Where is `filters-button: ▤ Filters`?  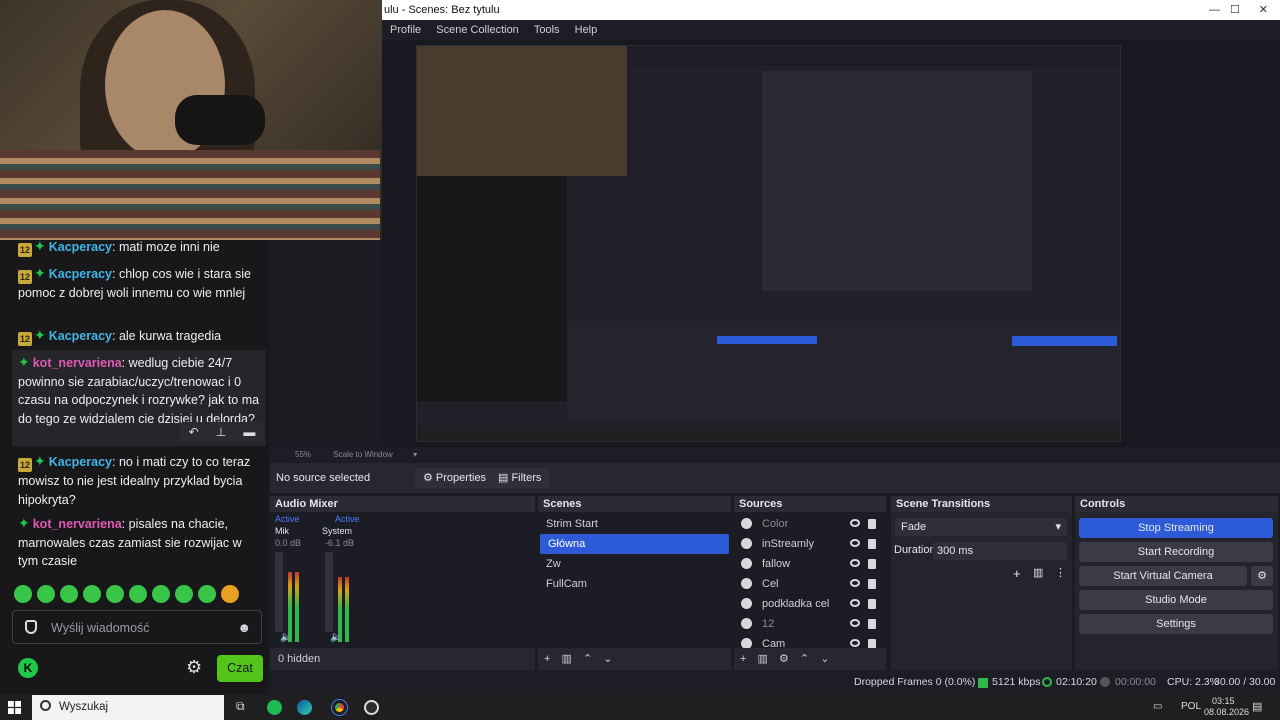
filters-button: ▤ Filters is located at coordinates (520, 478).